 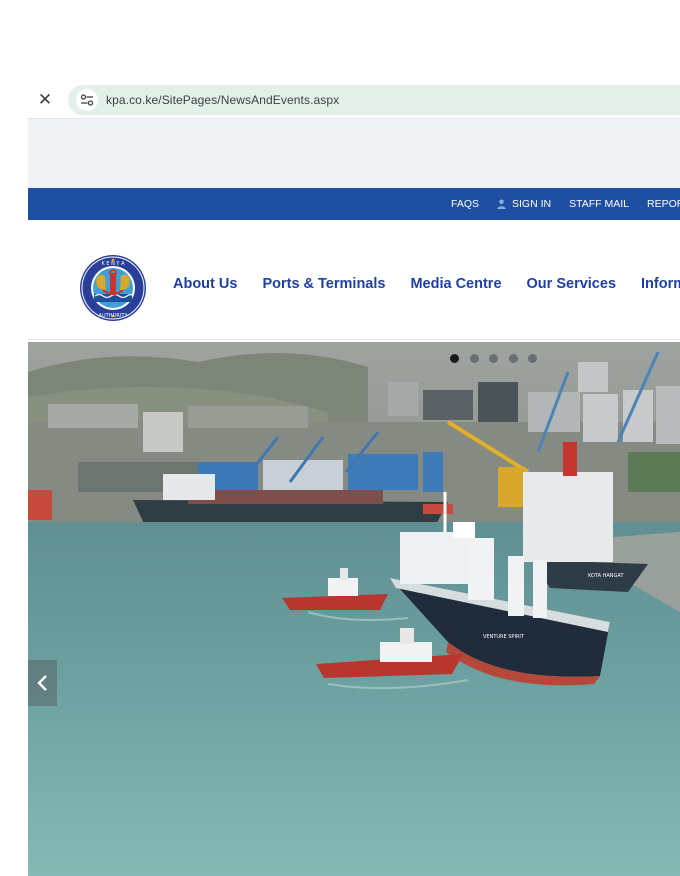 I want to click on carousel-prev-button, so click(x=42, y=683).